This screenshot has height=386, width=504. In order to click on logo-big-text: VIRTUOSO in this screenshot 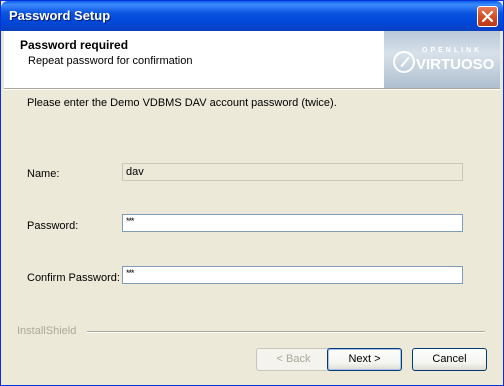, I will do `click(455, 64)`.